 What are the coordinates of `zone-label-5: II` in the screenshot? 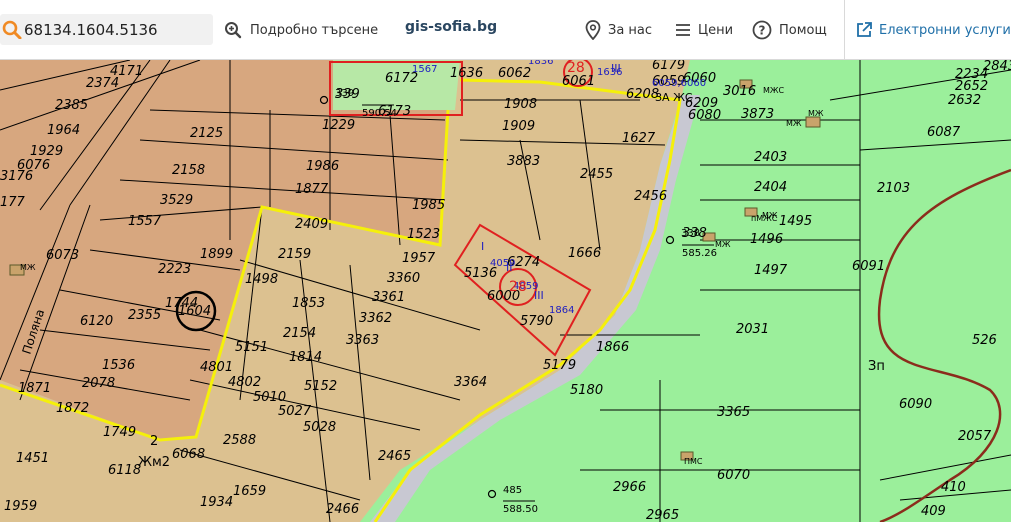 It's located at (509, 267).